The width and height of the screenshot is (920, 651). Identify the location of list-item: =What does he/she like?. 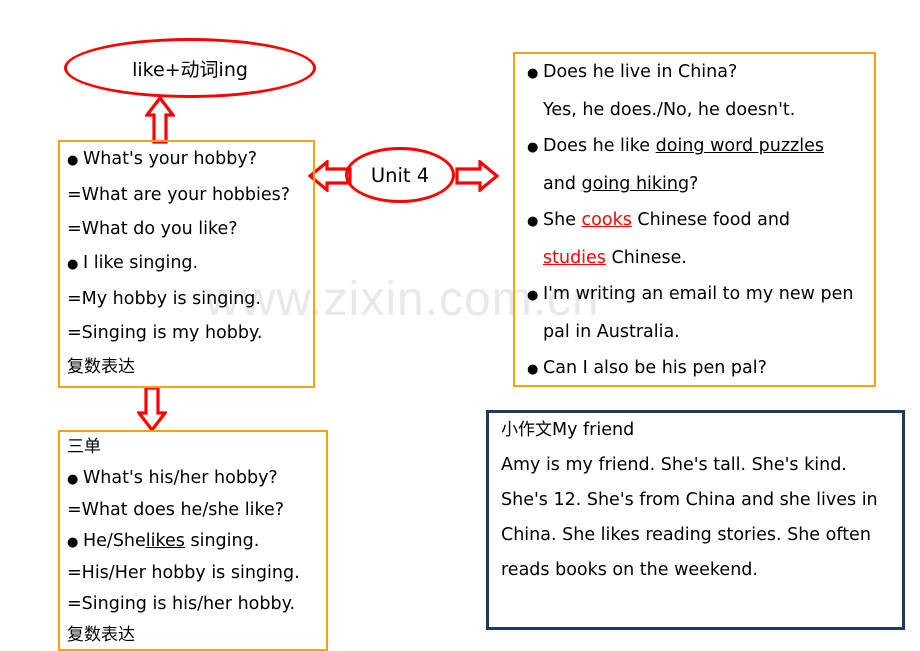
(176, 510).